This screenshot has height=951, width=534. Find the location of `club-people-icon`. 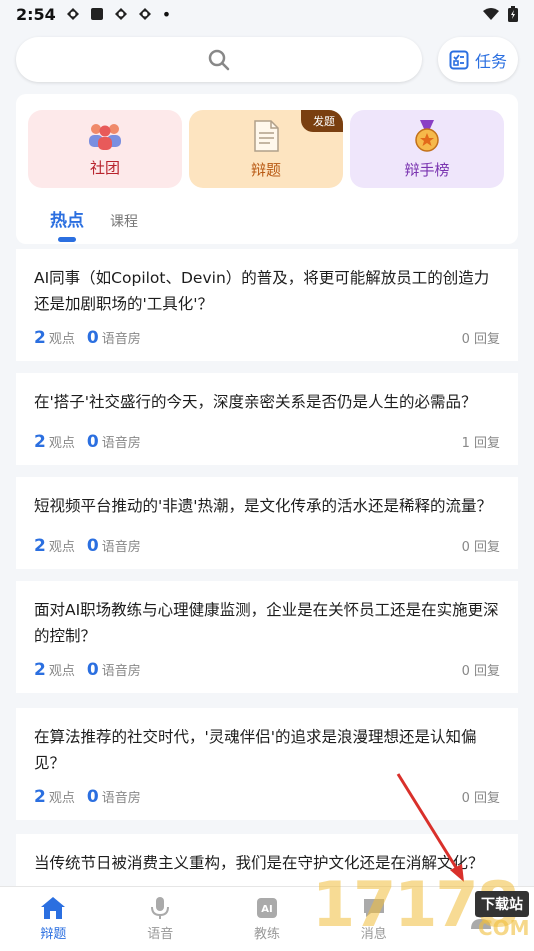

club-people-icon is located at coordinates (105, 136).